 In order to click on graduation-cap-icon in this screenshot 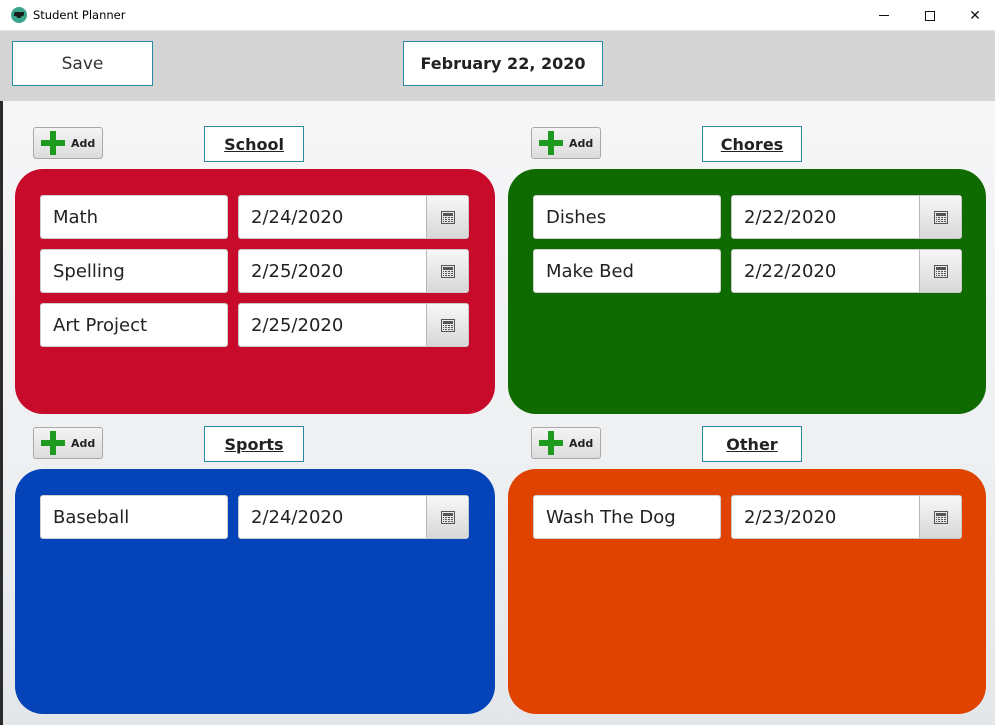, I will do `click(19, 15)`.